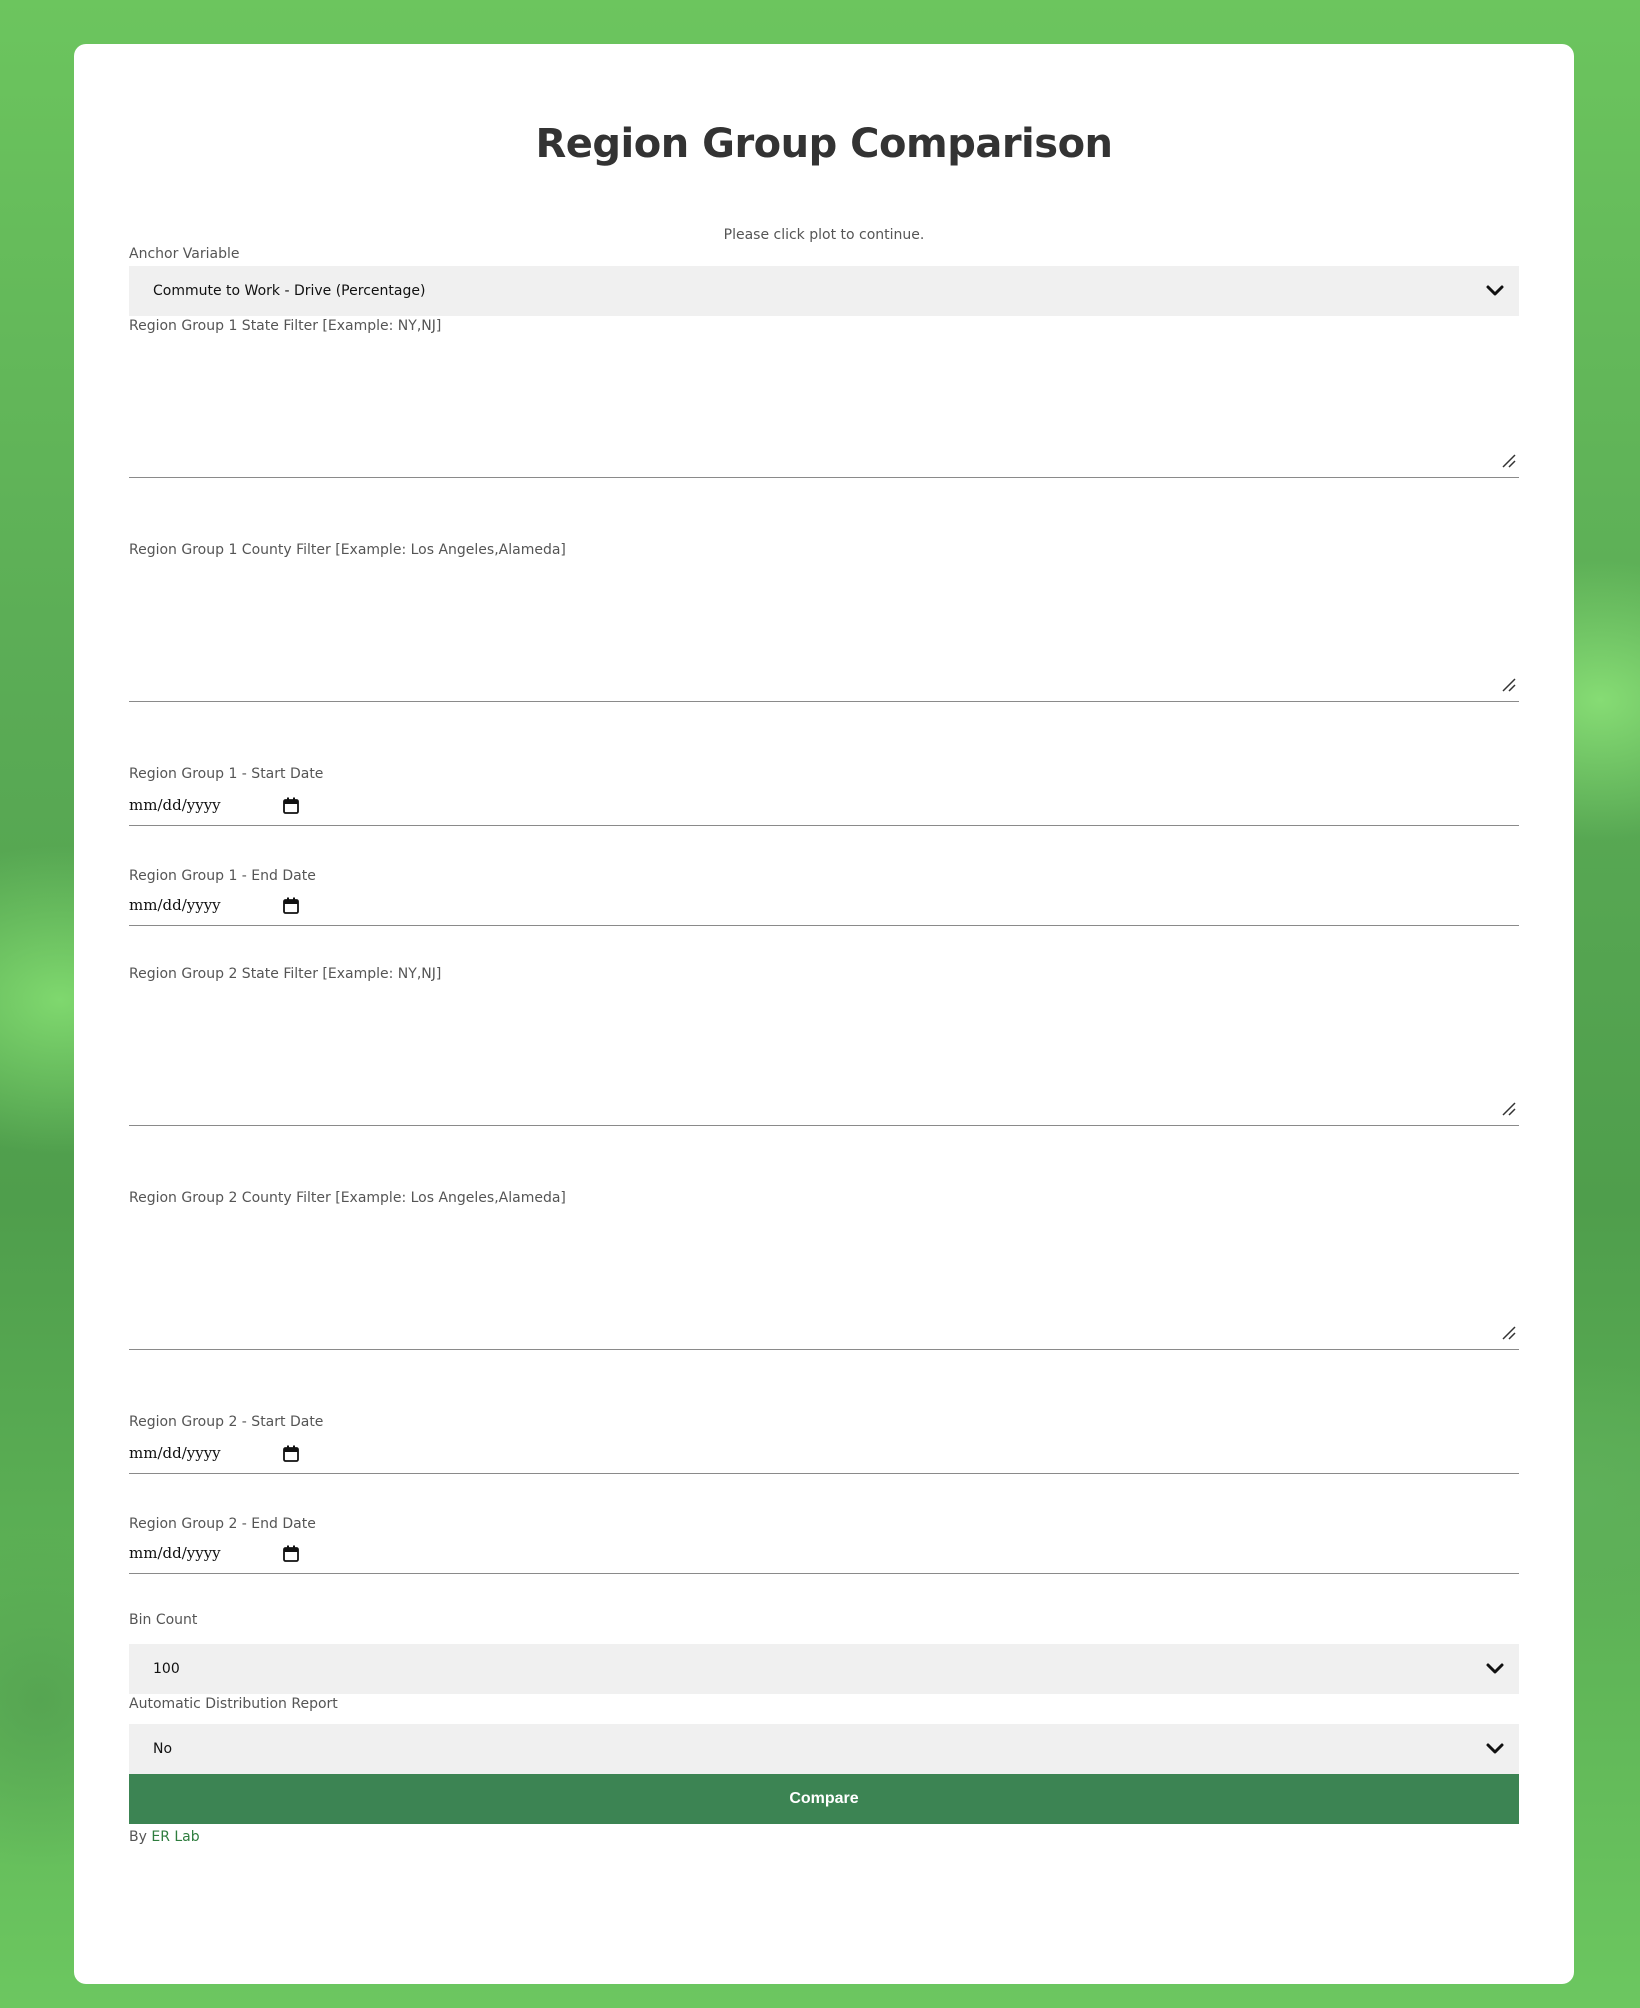 The width and height of the screenshot is (1640, 2008). I want to click on group1-end-label: Region Group 1 - End Date, so click(222, 876).